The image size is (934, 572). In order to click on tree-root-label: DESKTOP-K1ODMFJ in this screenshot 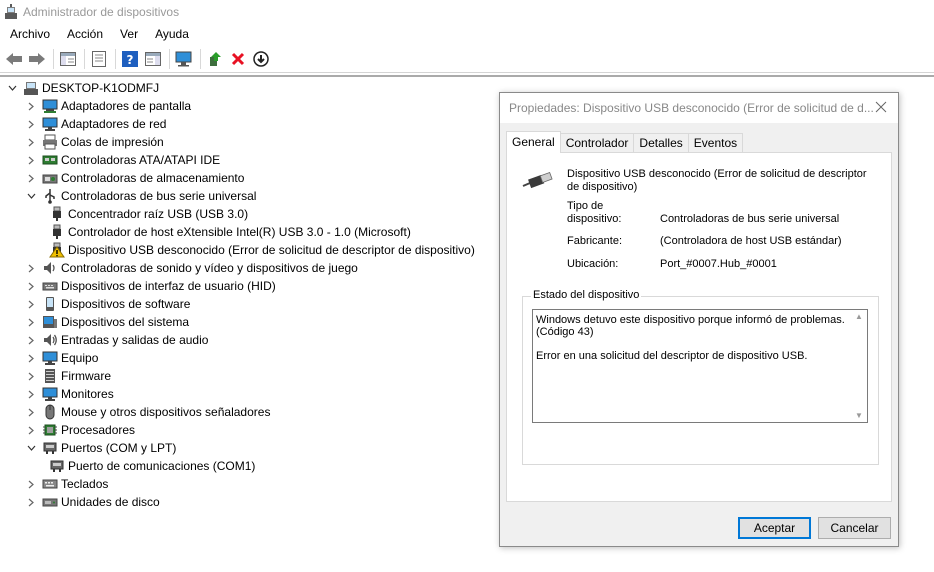, I will do `click(101, 88)`.